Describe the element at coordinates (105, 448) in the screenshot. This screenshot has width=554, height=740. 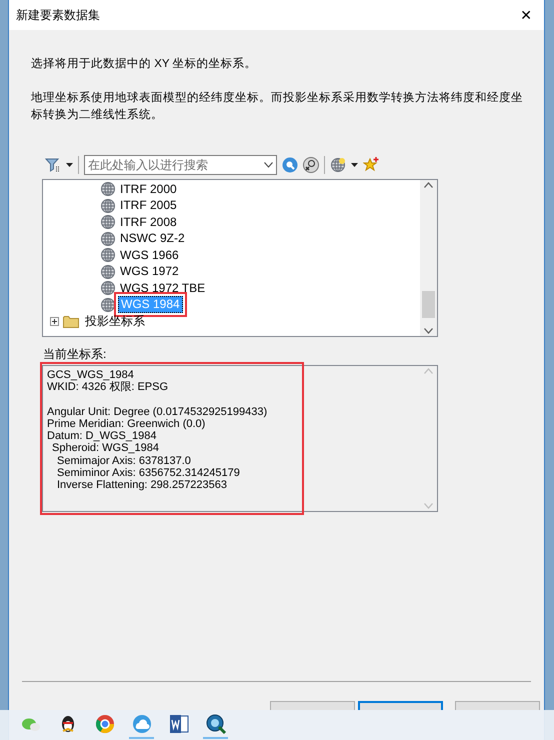
I see `detail-line: Spheroid: WGS_1984` at that location.